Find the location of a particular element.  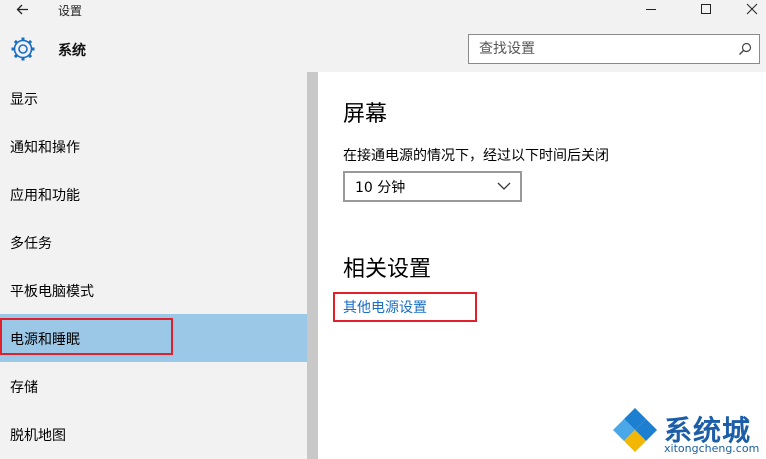

sidebar-item-label: 脱机地图 is located at coordinates (38, 436).